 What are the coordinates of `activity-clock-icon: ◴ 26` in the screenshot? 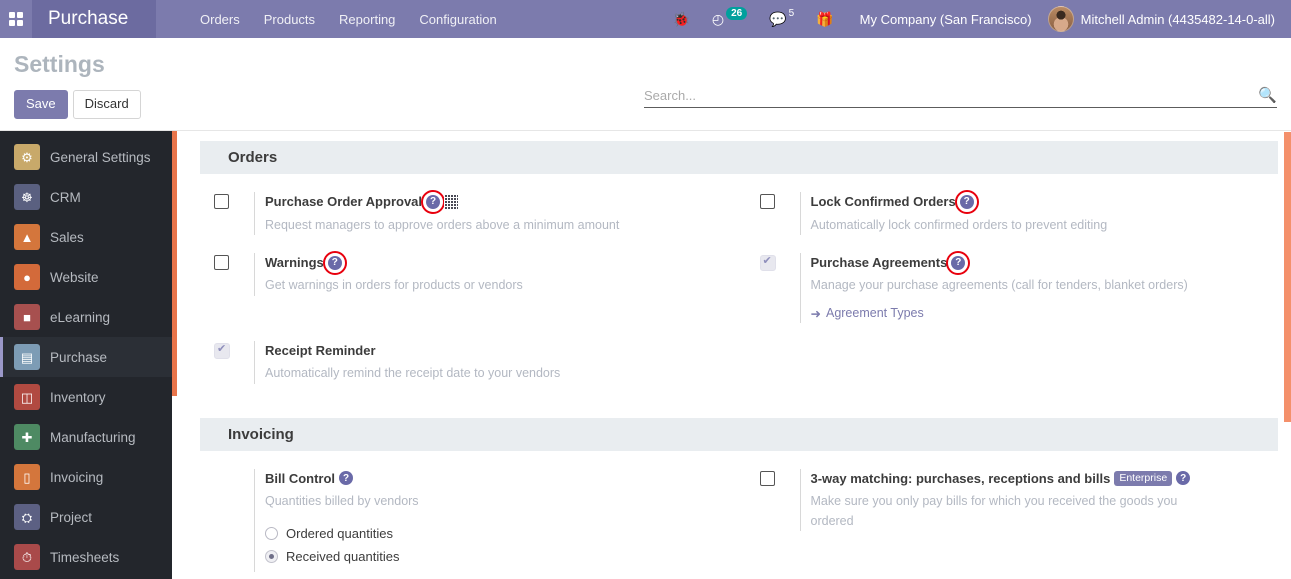 It's located at (729, 19).